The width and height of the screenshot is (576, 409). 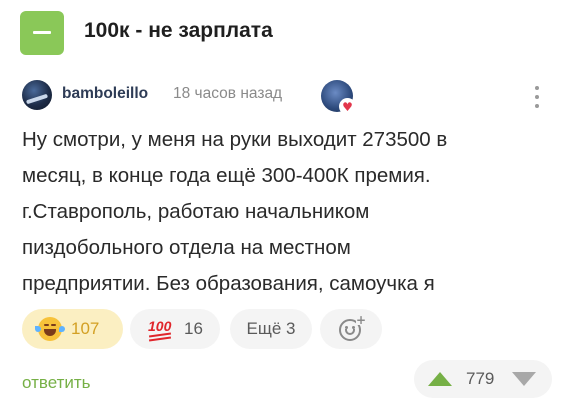 I want to click on rating-control: 779, so click(x=483, y=379).